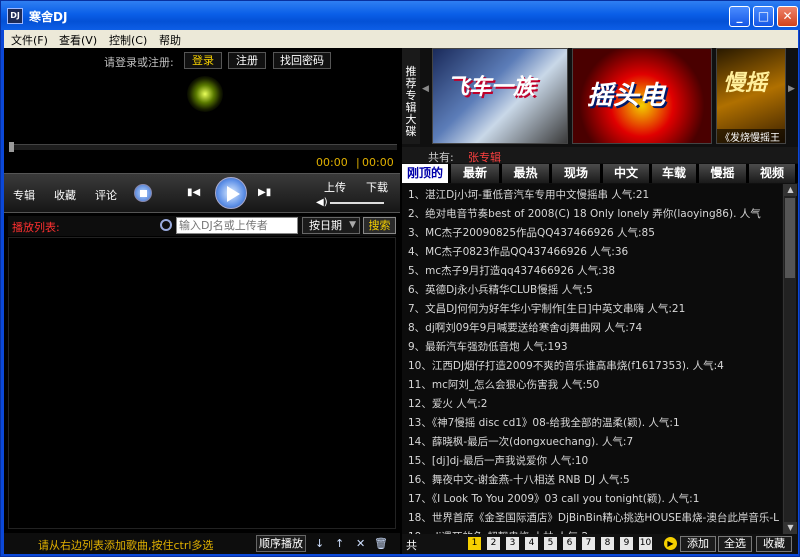 The width and height of the screenshot is (800, 557). Describe the element at coordinates (763, 16) in the screenshot. I see `maximize-button: □` at that location.